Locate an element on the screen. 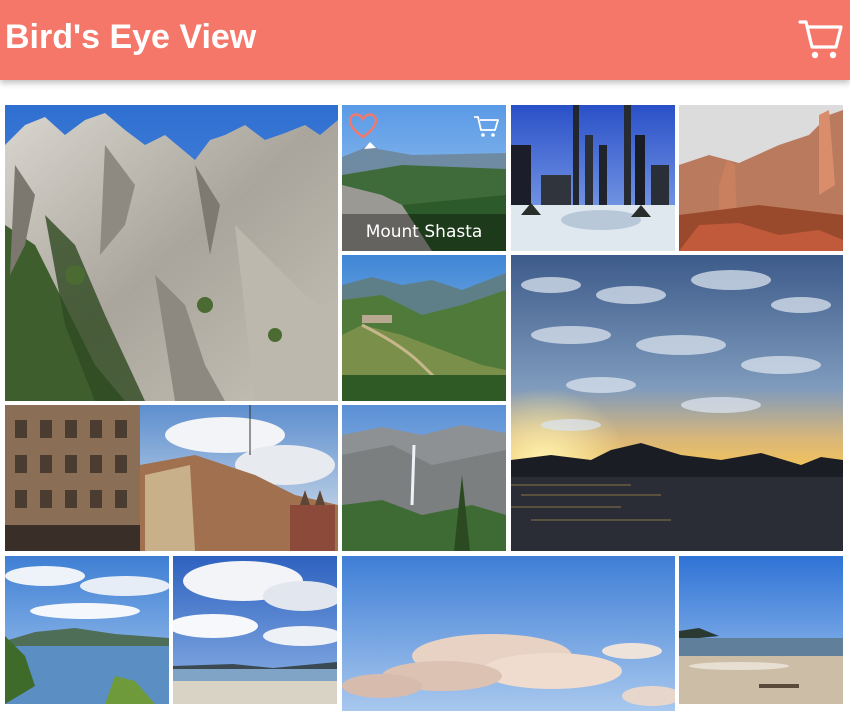  photo-tile-city-skyline is located at coordinates (593, 178).